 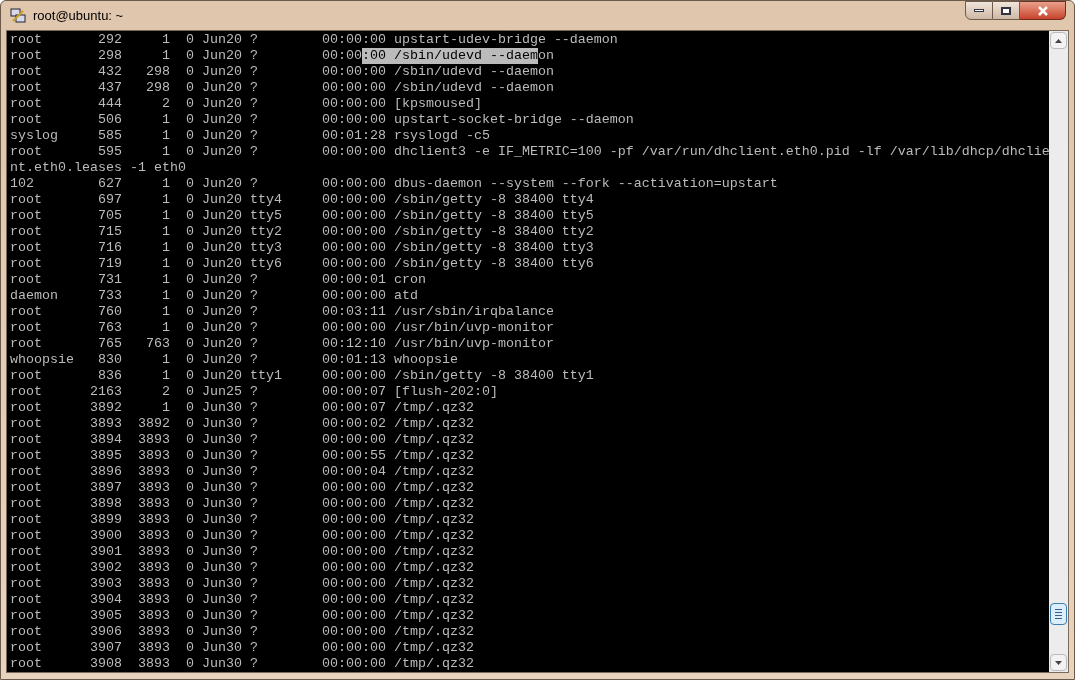 I want to click on terminal-line: 102 627 1 0 Jun20 ? 00:00:00 dbus-daemon --system --fork --activation=upstart, so click(x=394, y=184).